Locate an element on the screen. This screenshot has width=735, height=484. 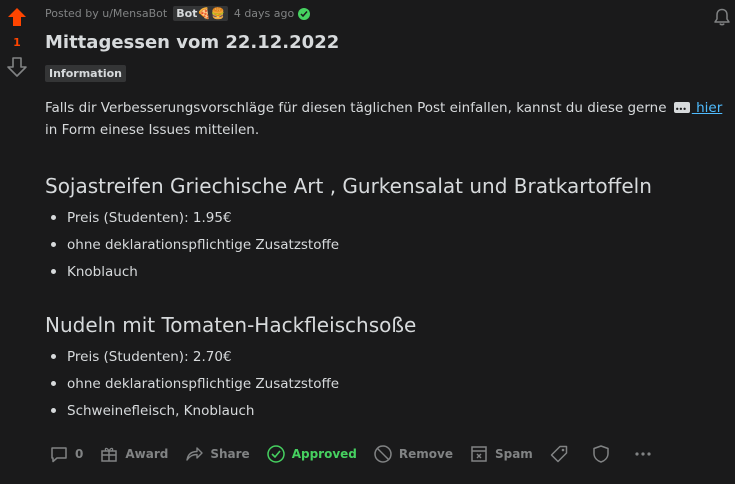
share-button: Share is located at coordinates (217, 454).